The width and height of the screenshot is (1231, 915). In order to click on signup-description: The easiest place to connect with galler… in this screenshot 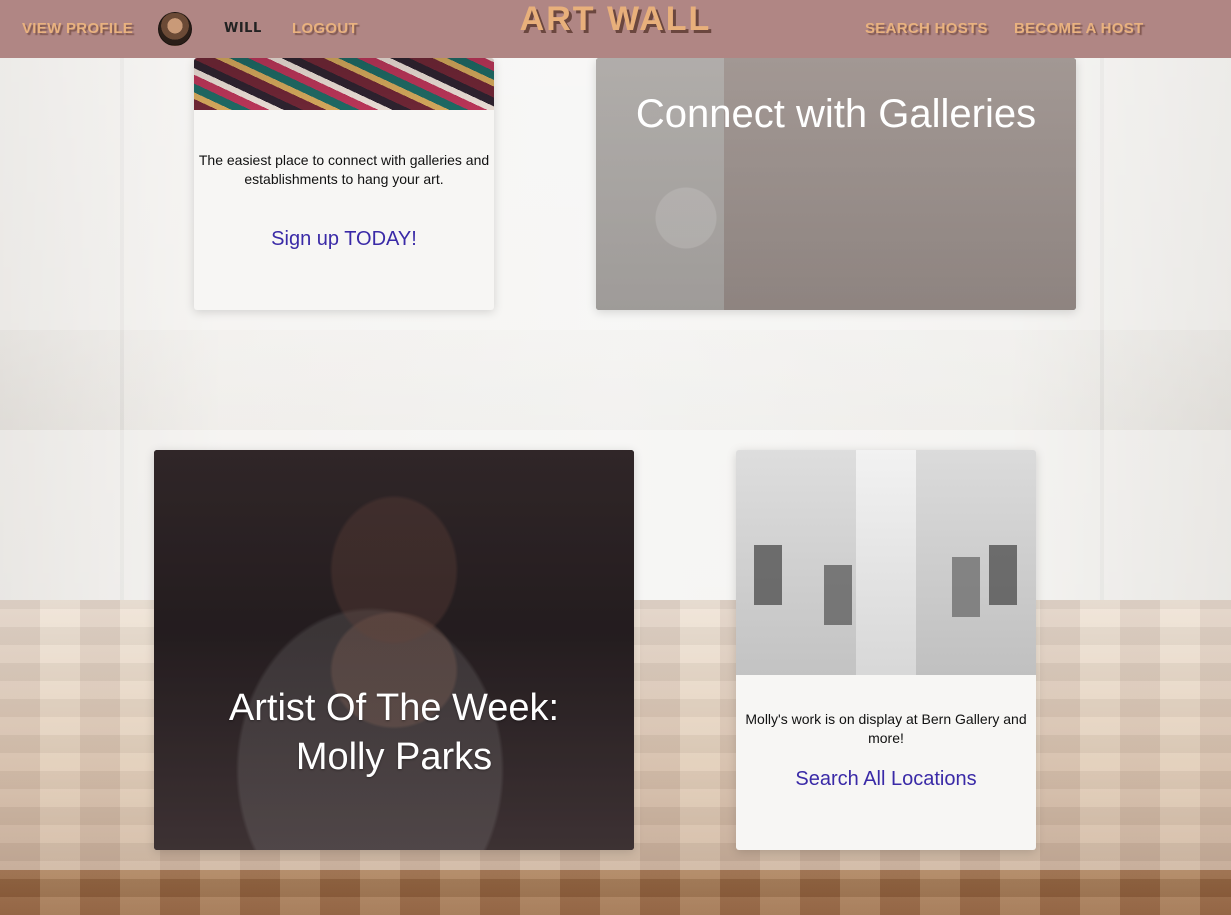, I will do `click(344, 169)`.